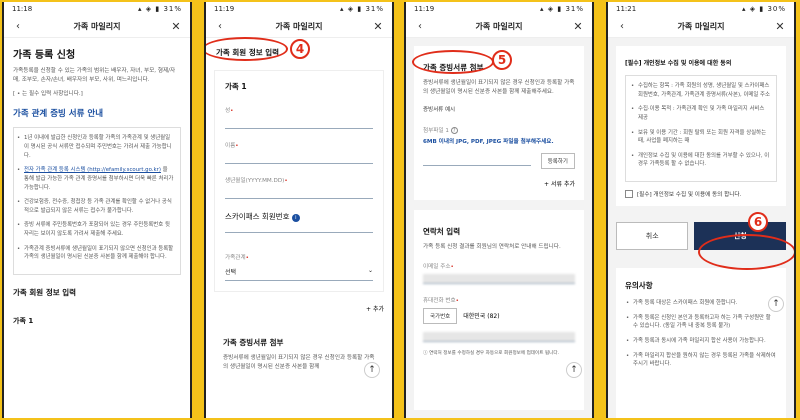  What do you see at coordinates (97, 9) in the screenshot?
I see `status-bar: 11:18 ▴ ◈ ▮ 31%` at bounding box center [97, 9].